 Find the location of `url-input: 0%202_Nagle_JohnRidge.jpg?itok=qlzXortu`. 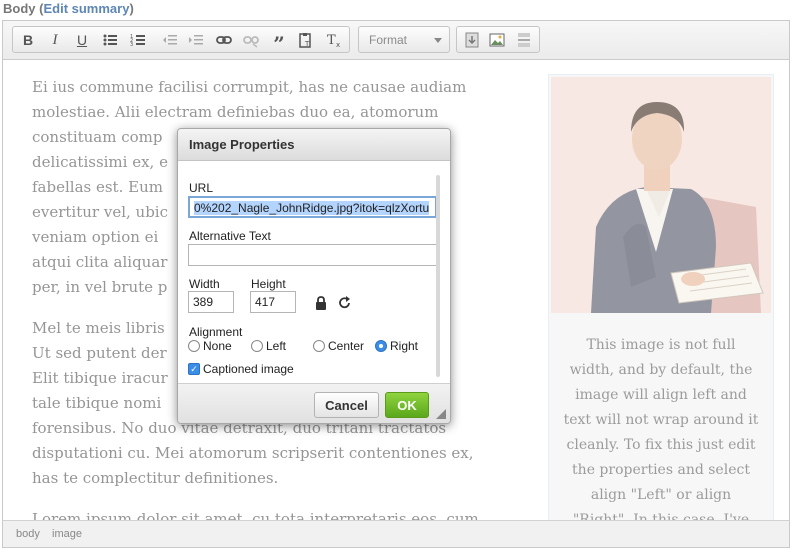

url-input: 0%202_Nagle_JohnRidge.jpg?itok=qlzXortu is located at coordinates (312, 207).